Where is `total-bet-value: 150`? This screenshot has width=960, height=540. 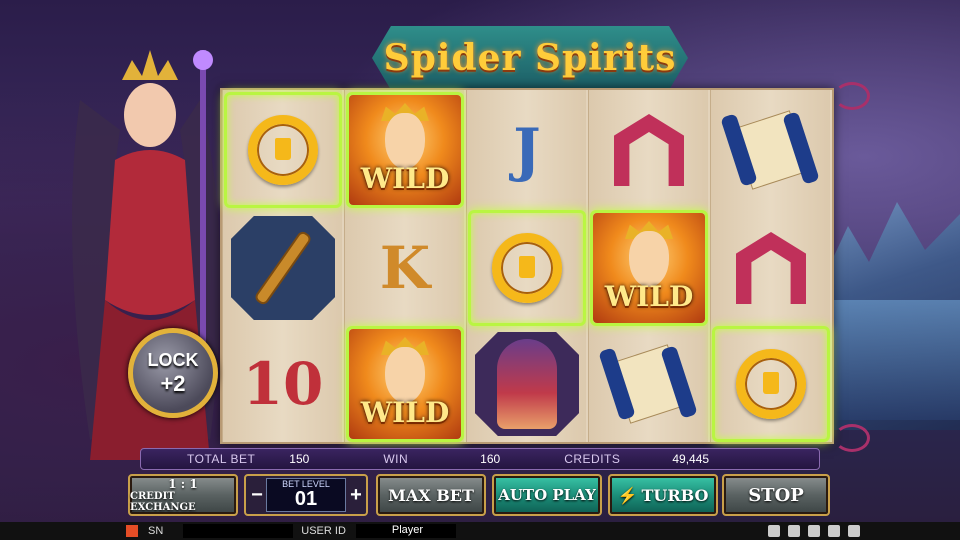 total-bet-value: 150 is located at coordinates (299, 459).